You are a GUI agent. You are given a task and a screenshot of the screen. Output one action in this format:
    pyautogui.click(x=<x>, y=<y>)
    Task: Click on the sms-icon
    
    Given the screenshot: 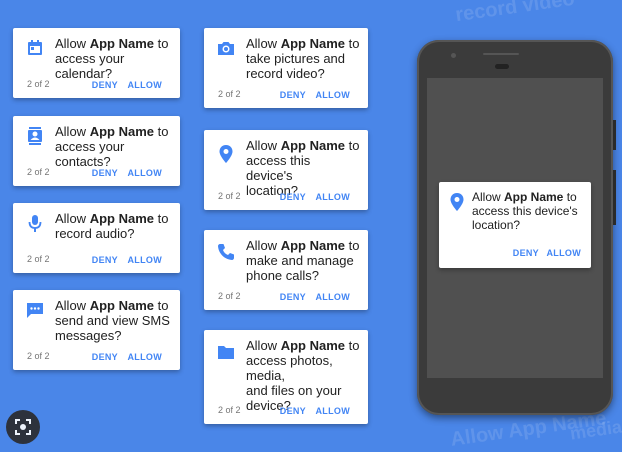 What is the action you would take?
    pyautogui.click(x=35, y=310)
    